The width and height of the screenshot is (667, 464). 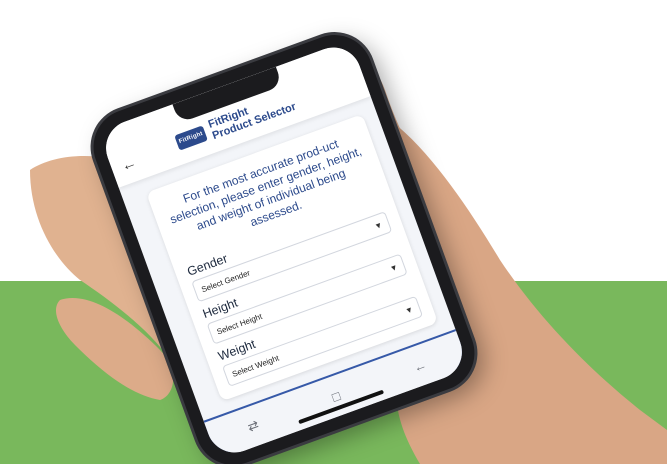 What do you see at coordinates (129, 164) in the screenshot?
I see `arrow-left-icon: ←` at bounding box center [129, 164].